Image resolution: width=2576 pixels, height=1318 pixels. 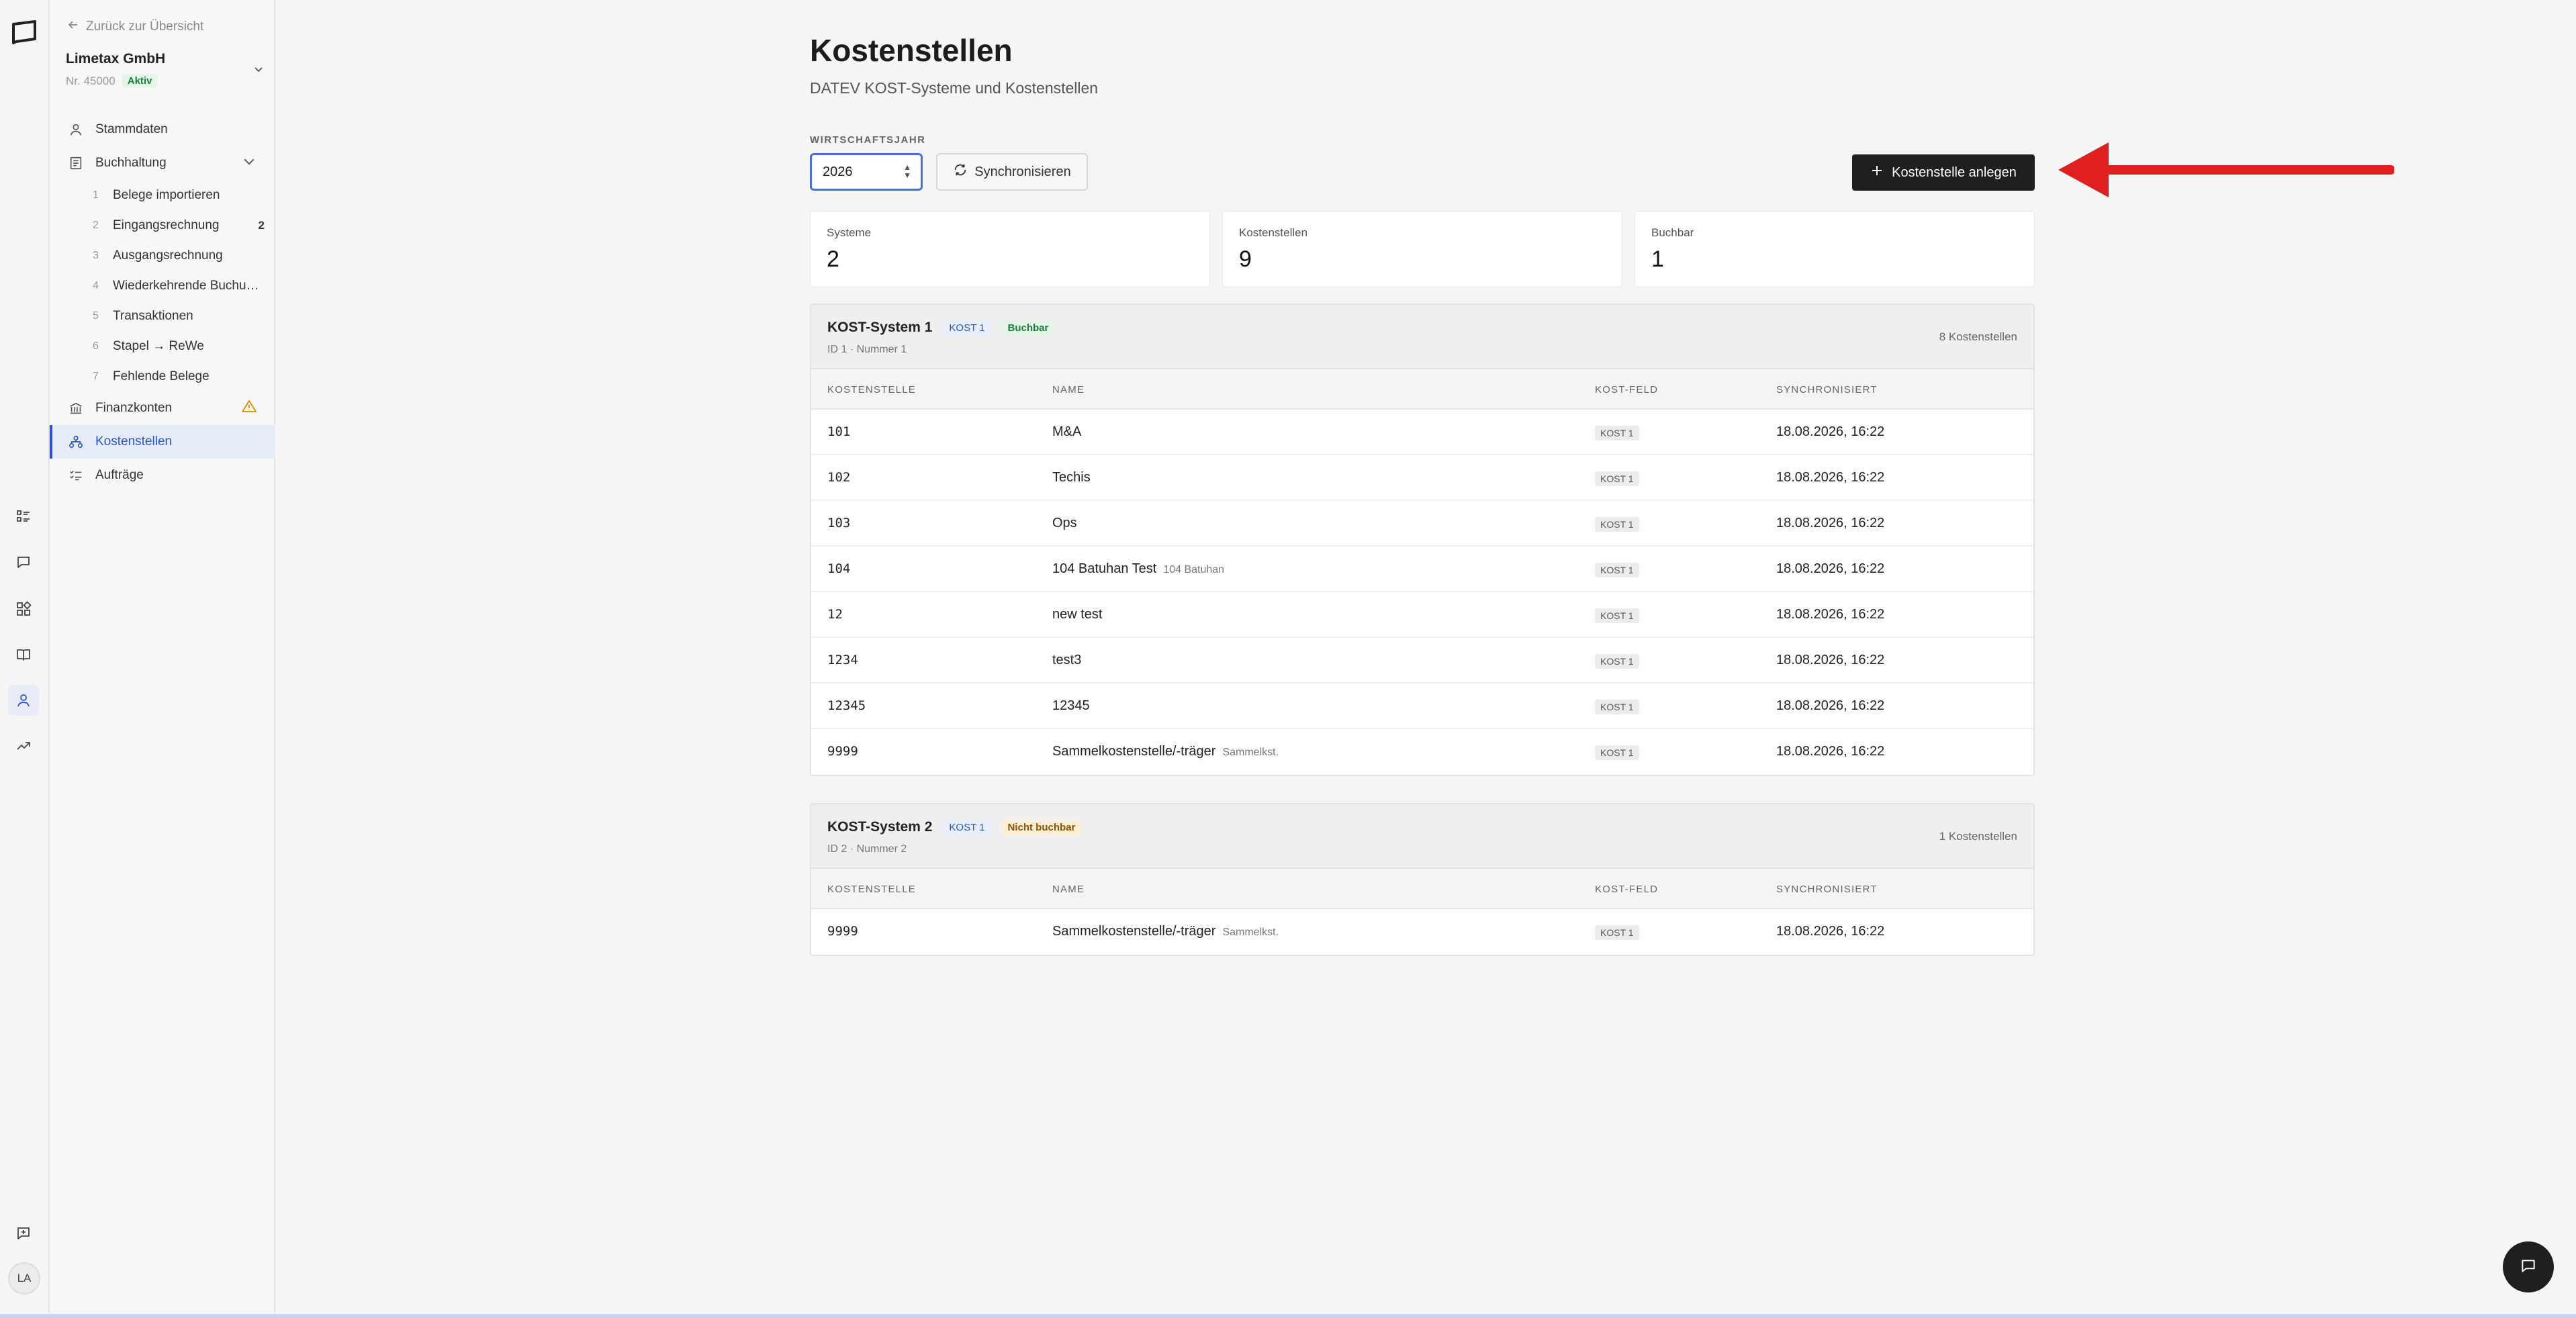 I want to click on plus-icon, so click(x=1877, y=172).